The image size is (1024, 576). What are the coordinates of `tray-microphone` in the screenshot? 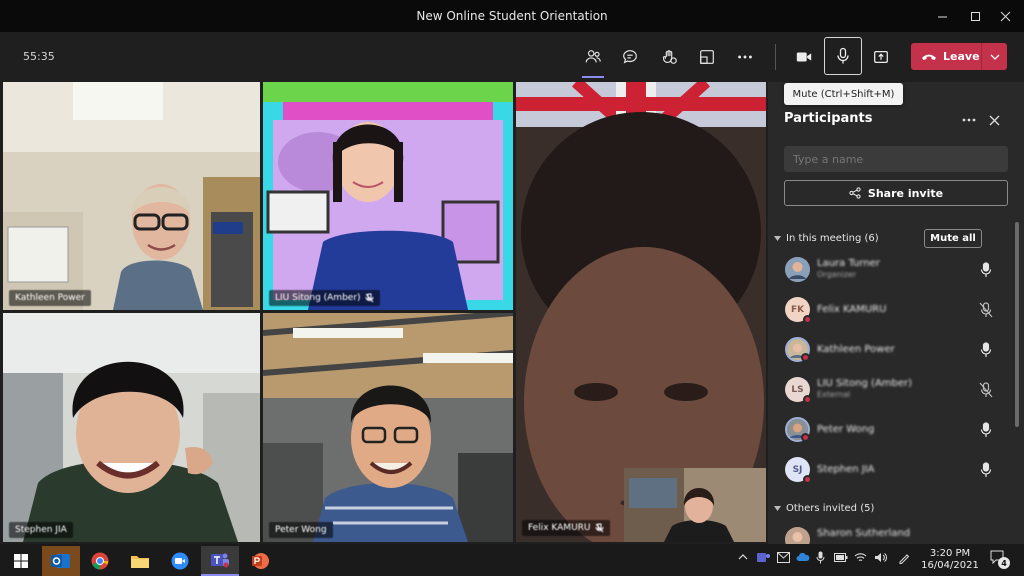 It's located at (820, 559).